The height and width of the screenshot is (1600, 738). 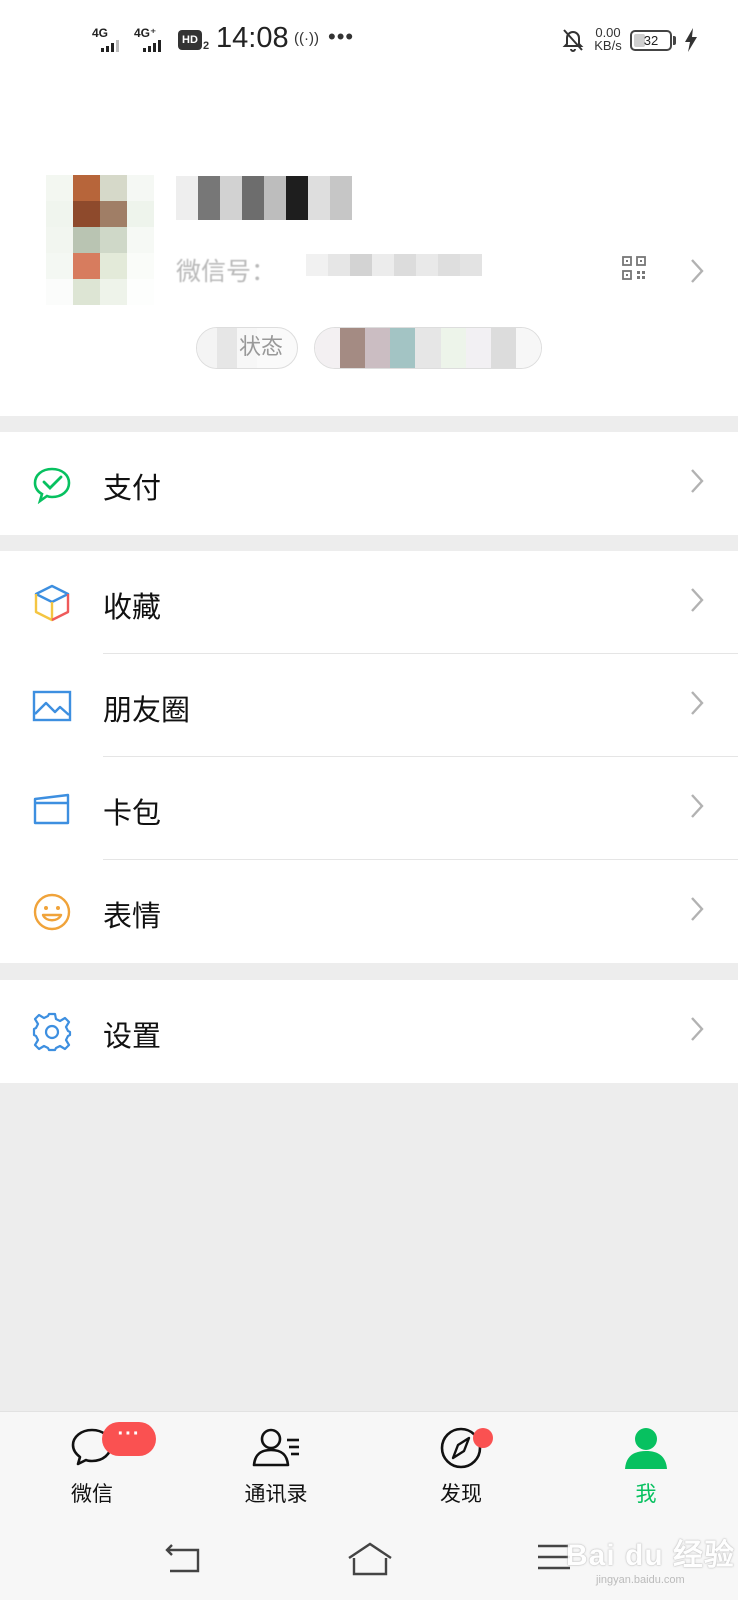 I want to click on battery-icon: 32, so click(x=651, y=40).